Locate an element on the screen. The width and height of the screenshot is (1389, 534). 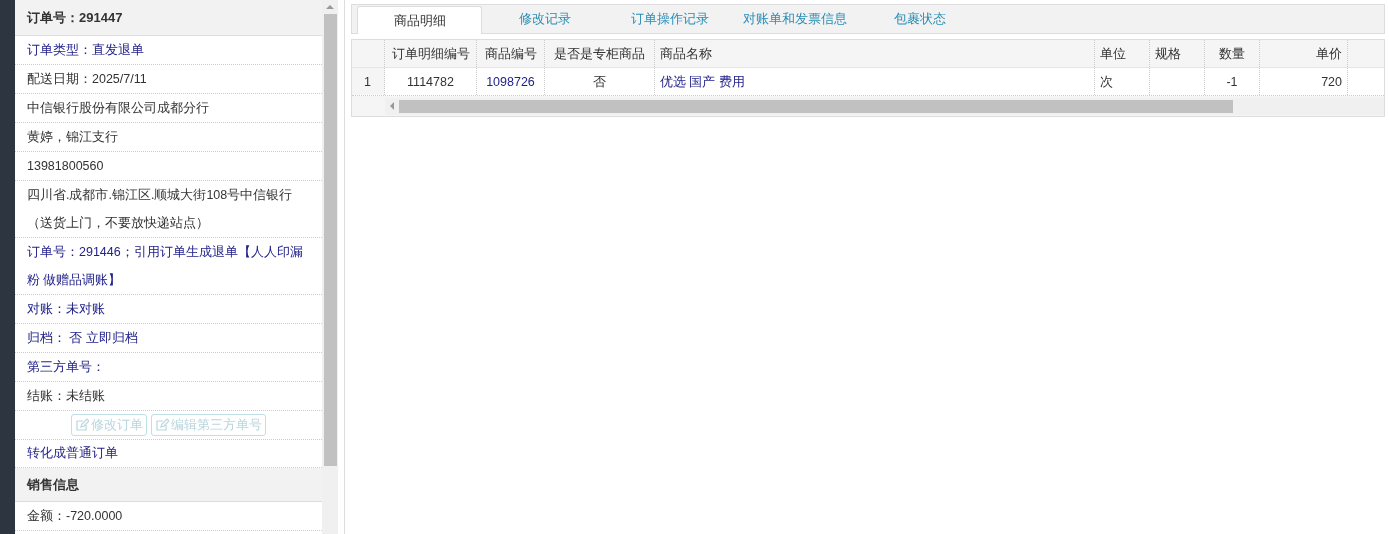
table-cell: 1098726 is located at coordinates (511, 81).